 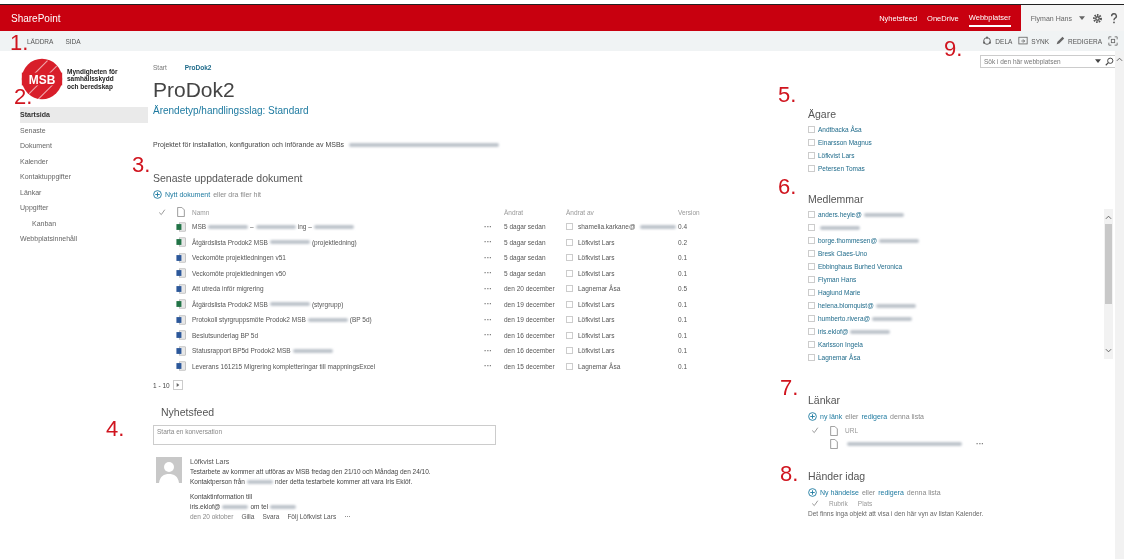 I want to click on avatar, so click(x=169, y=470).